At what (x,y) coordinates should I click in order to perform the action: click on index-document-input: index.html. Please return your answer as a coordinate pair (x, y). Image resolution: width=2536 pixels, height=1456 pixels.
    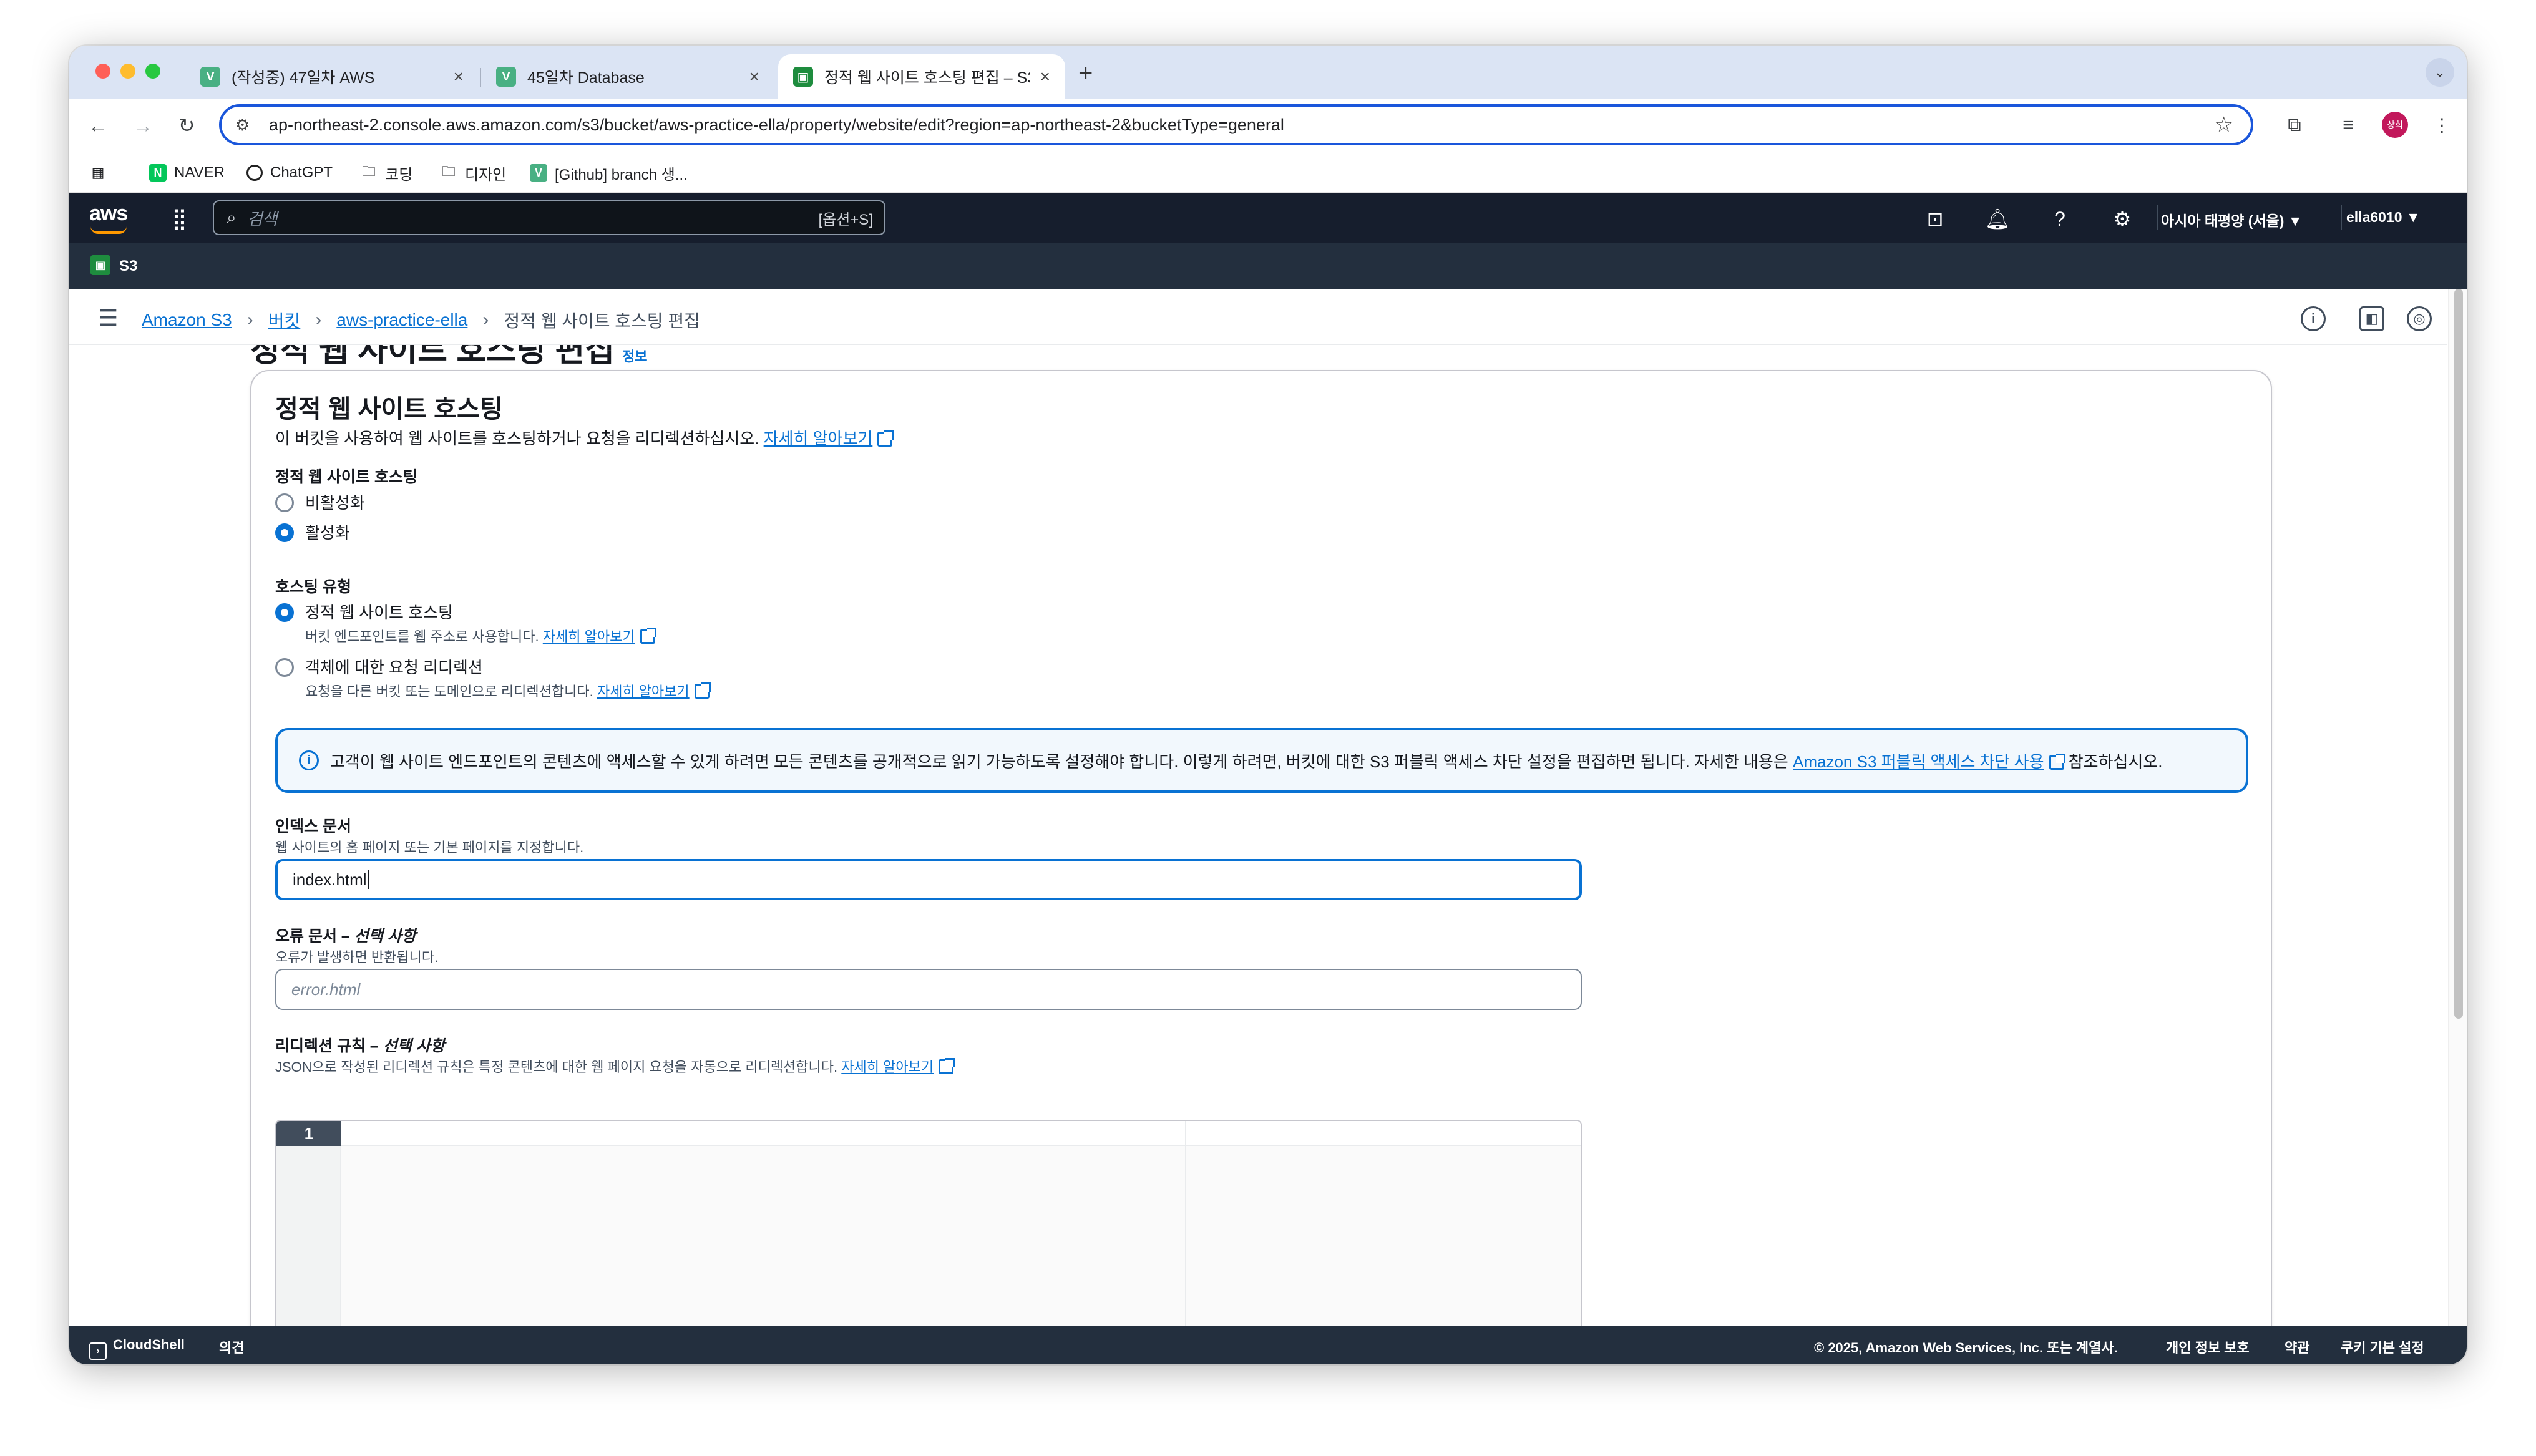
    Looking at the image, I should click on (928, 879).